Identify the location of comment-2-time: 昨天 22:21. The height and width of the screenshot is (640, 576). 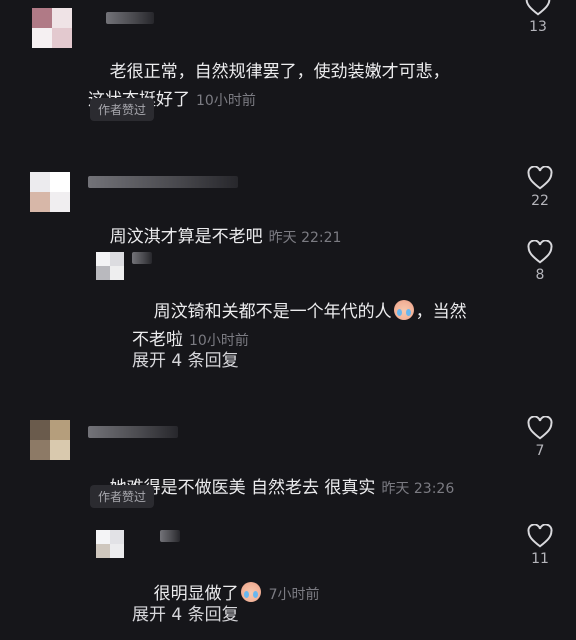
(305, 238).